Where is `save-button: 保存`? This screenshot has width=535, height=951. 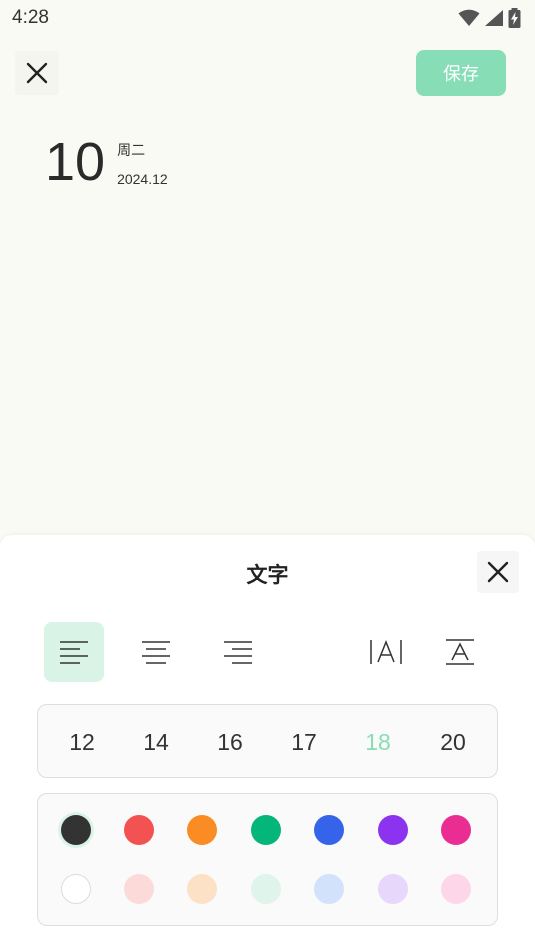 save-button: 保存 is located at coordinates (461, 73).